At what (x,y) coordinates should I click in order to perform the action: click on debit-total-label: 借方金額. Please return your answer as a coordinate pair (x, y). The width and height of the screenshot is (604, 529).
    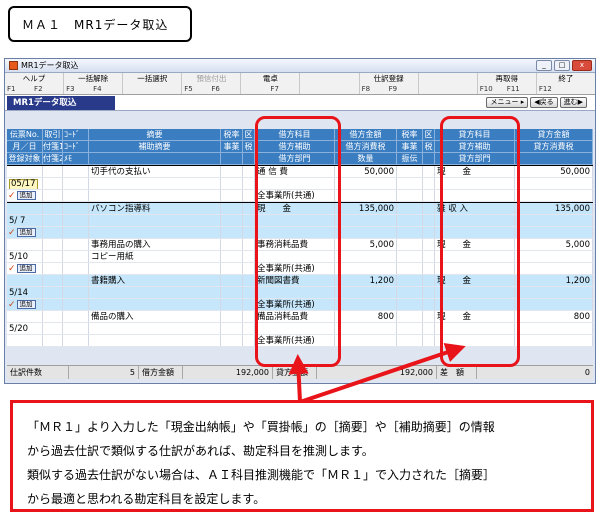
    Looking at the image, I should click on (161, 372).